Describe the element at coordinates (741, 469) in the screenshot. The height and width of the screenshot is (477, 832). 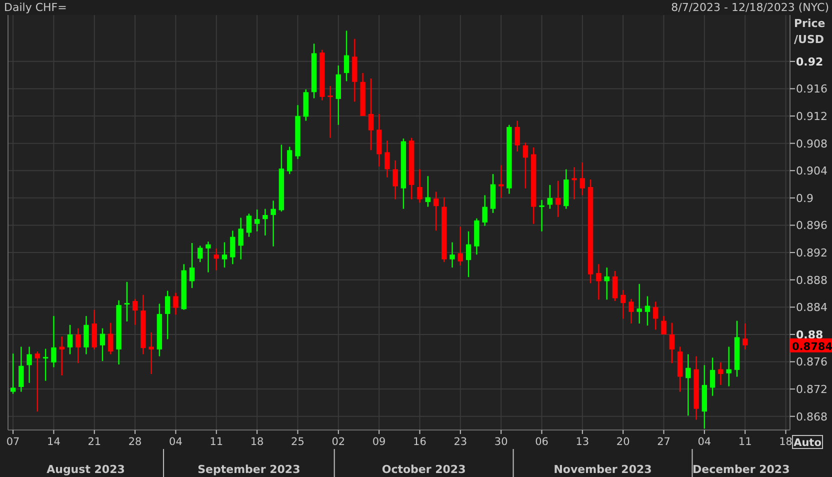
I see `month-label: December 2023` at that location.